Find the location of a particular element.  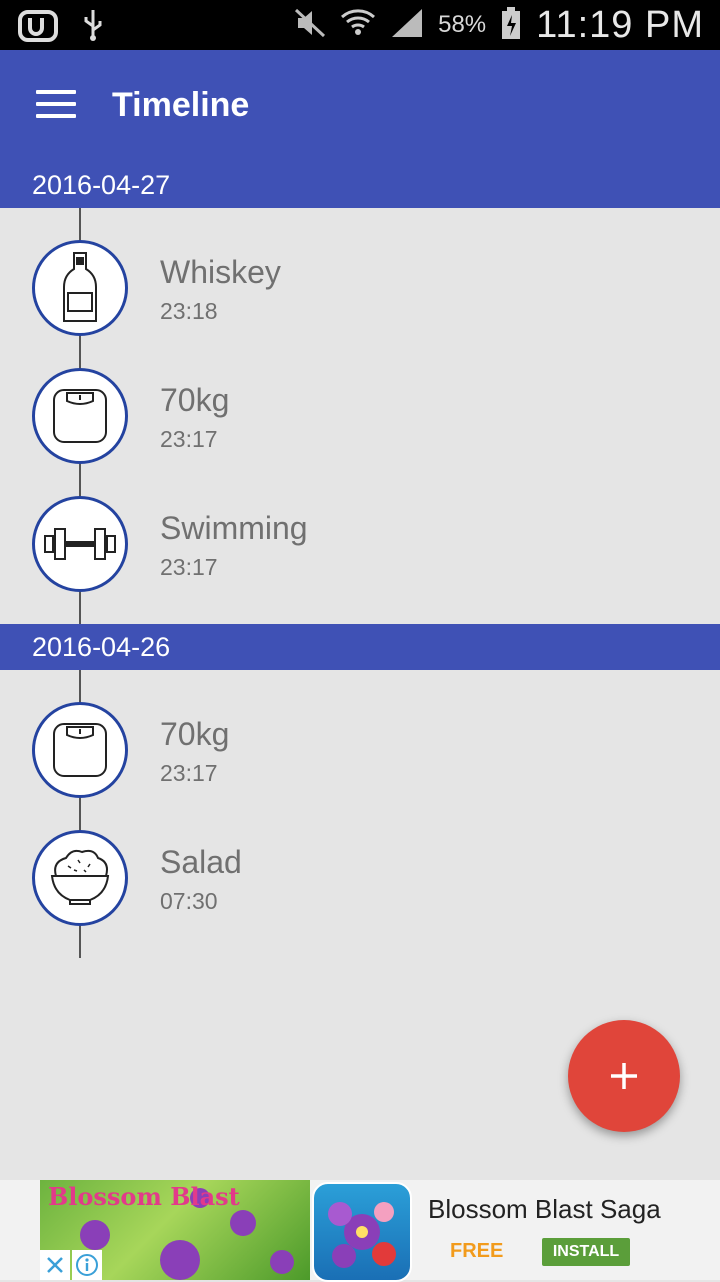

ad-price: FREE is located at coordinates (477, 1251).